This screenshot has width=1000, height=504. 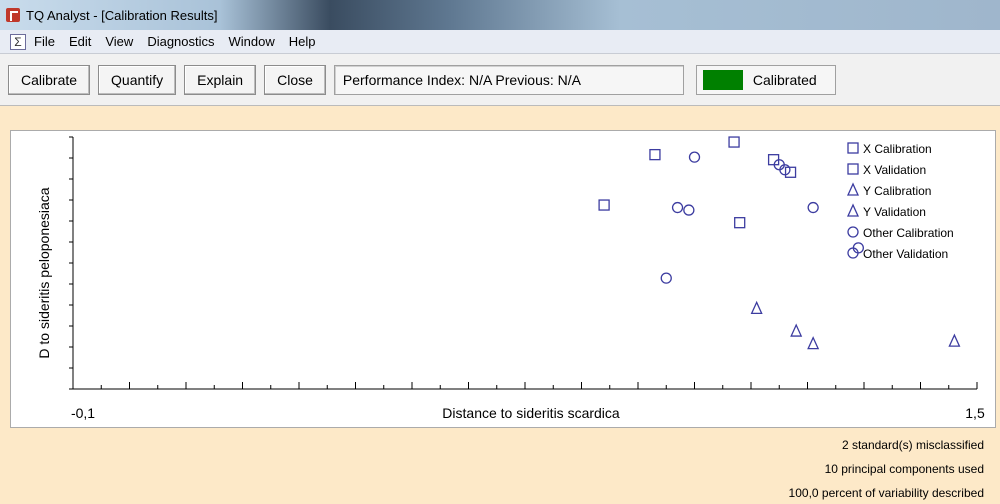 What do you see at coordinates (500, 15) in the screenshot?
I see `title-bar: TQ Analyst - [Calibration Results]` at bounding box center [500, 15].